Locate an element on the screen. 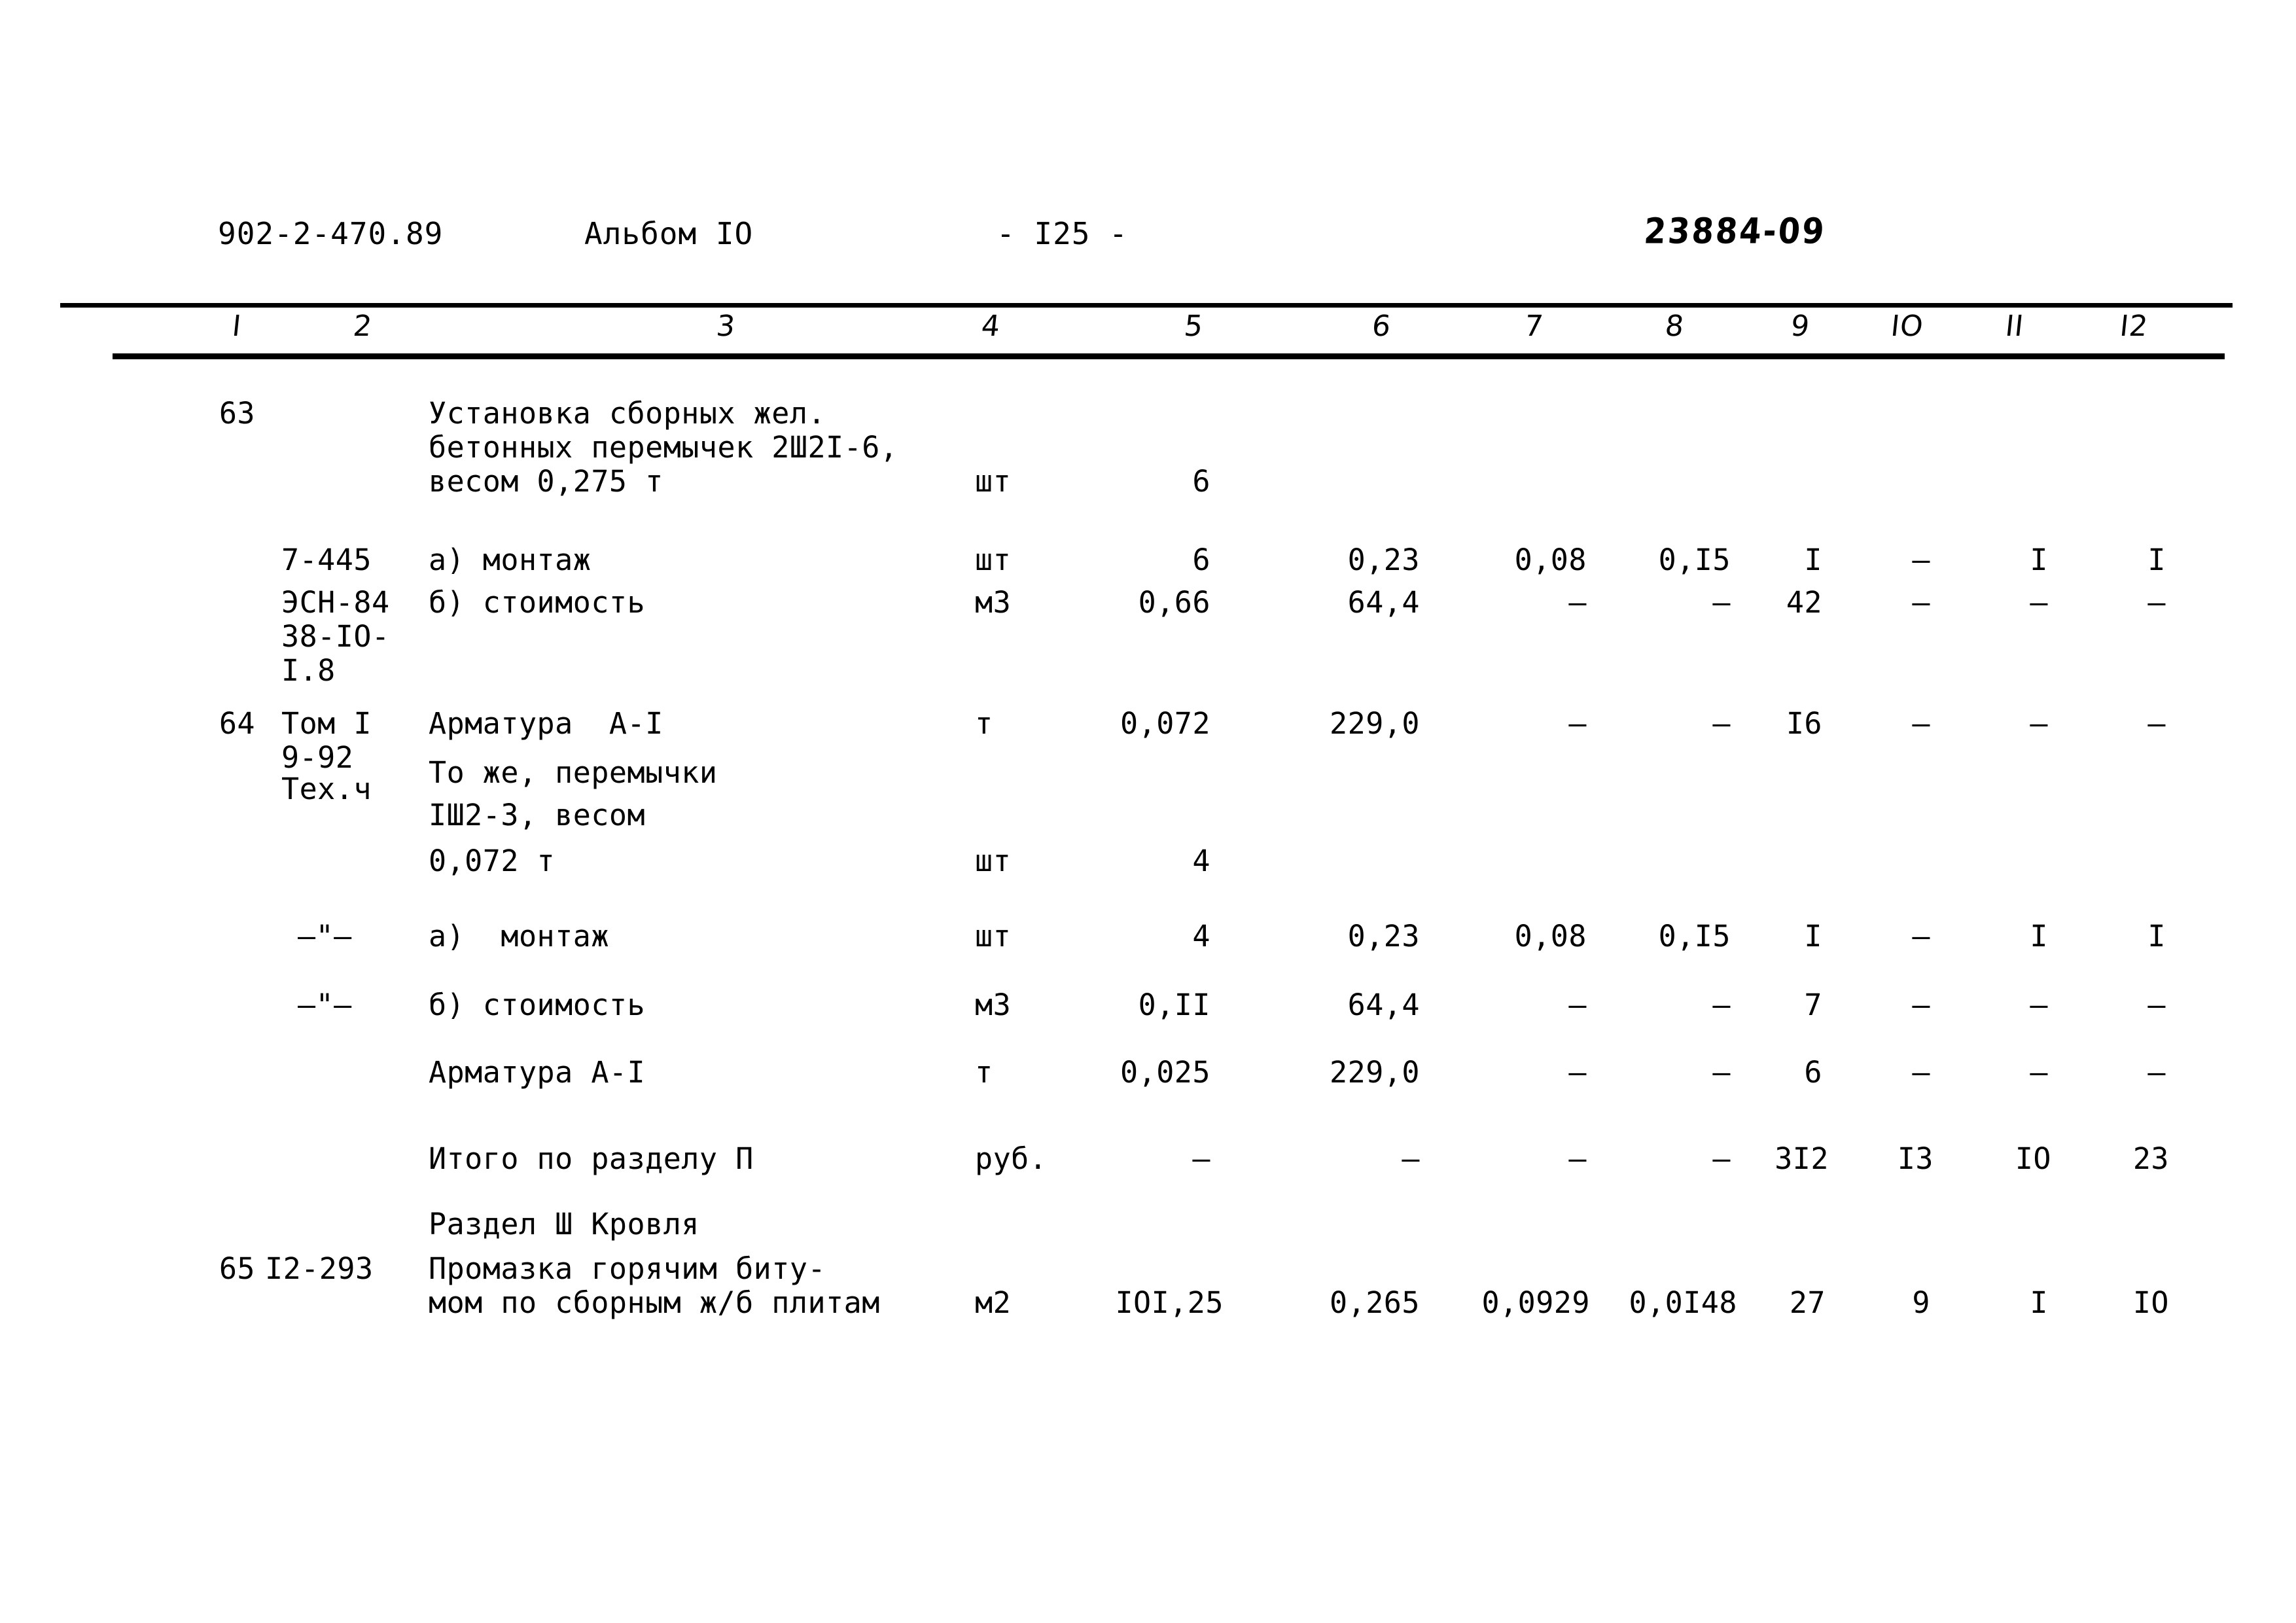  column-header-6: 6 is located at coordinates (1381, 326).